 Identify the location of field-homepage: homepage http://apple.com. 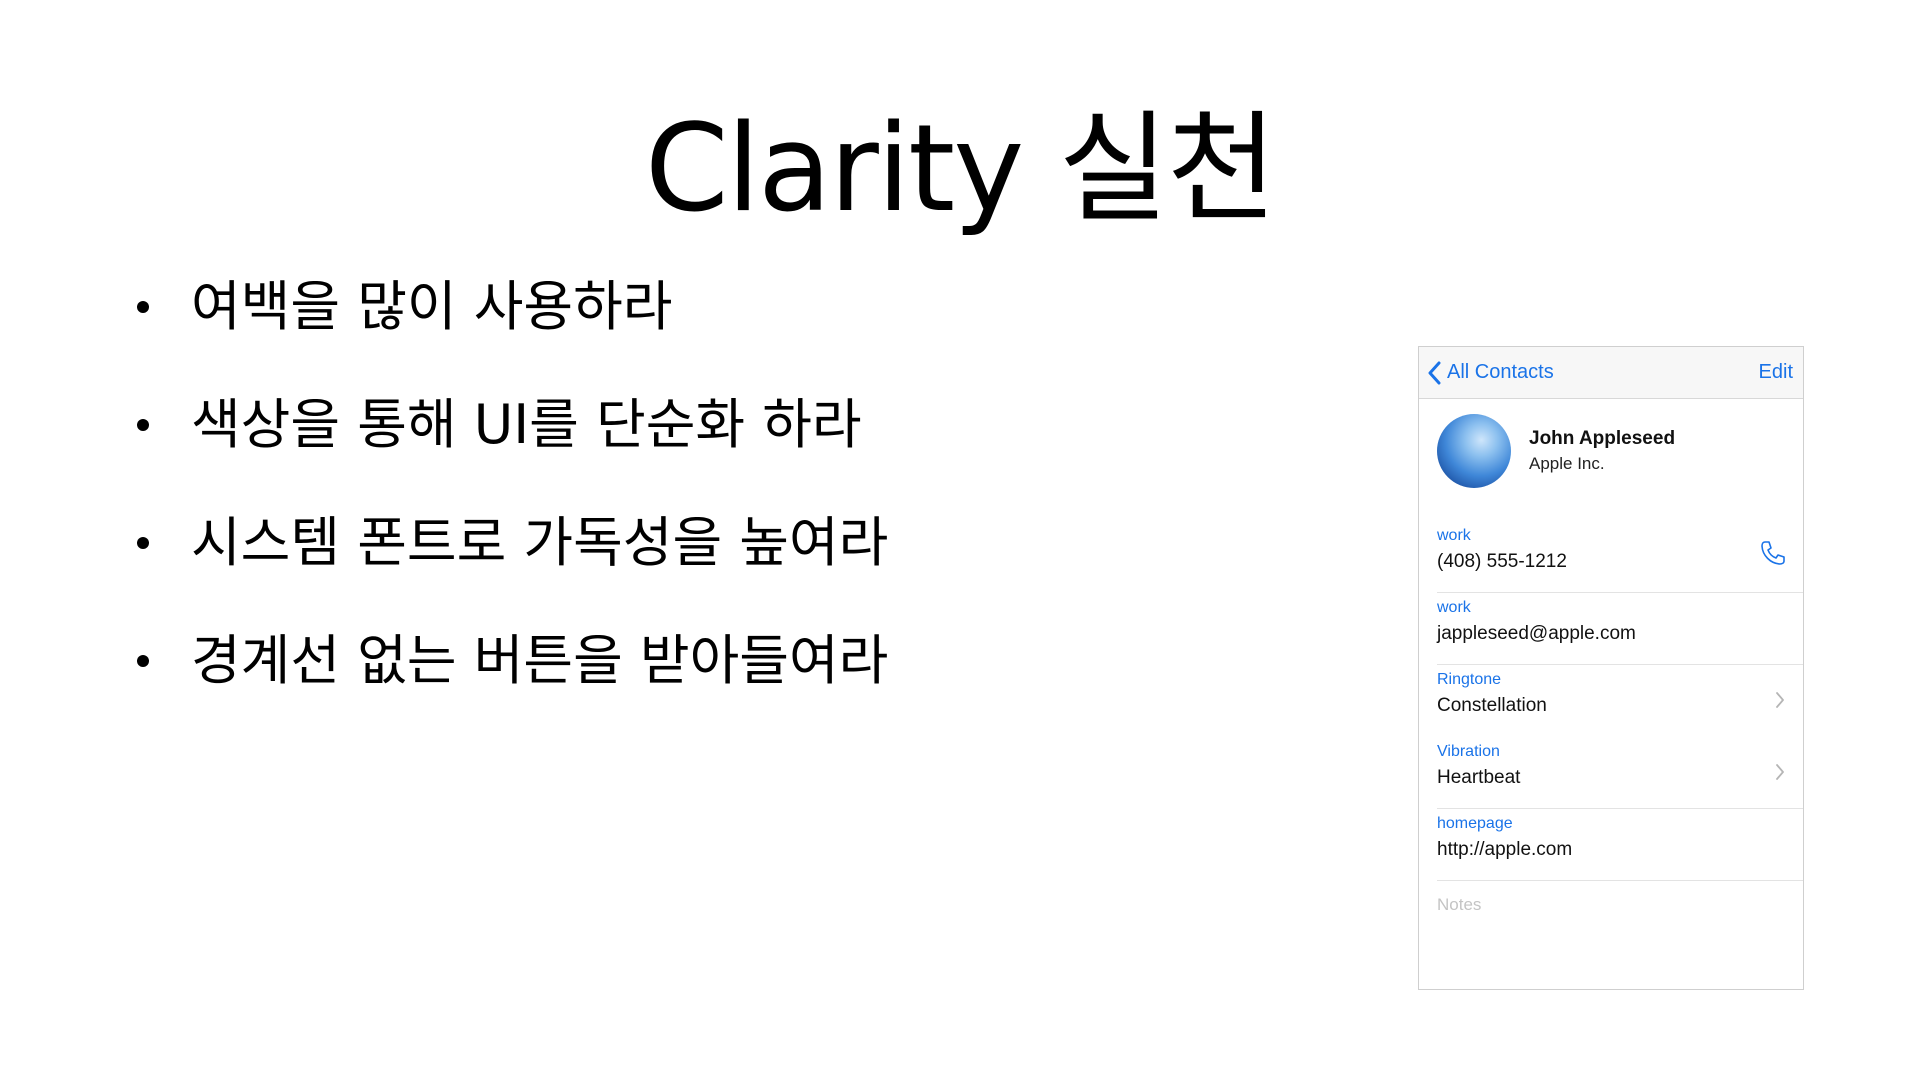
(1620, 845).